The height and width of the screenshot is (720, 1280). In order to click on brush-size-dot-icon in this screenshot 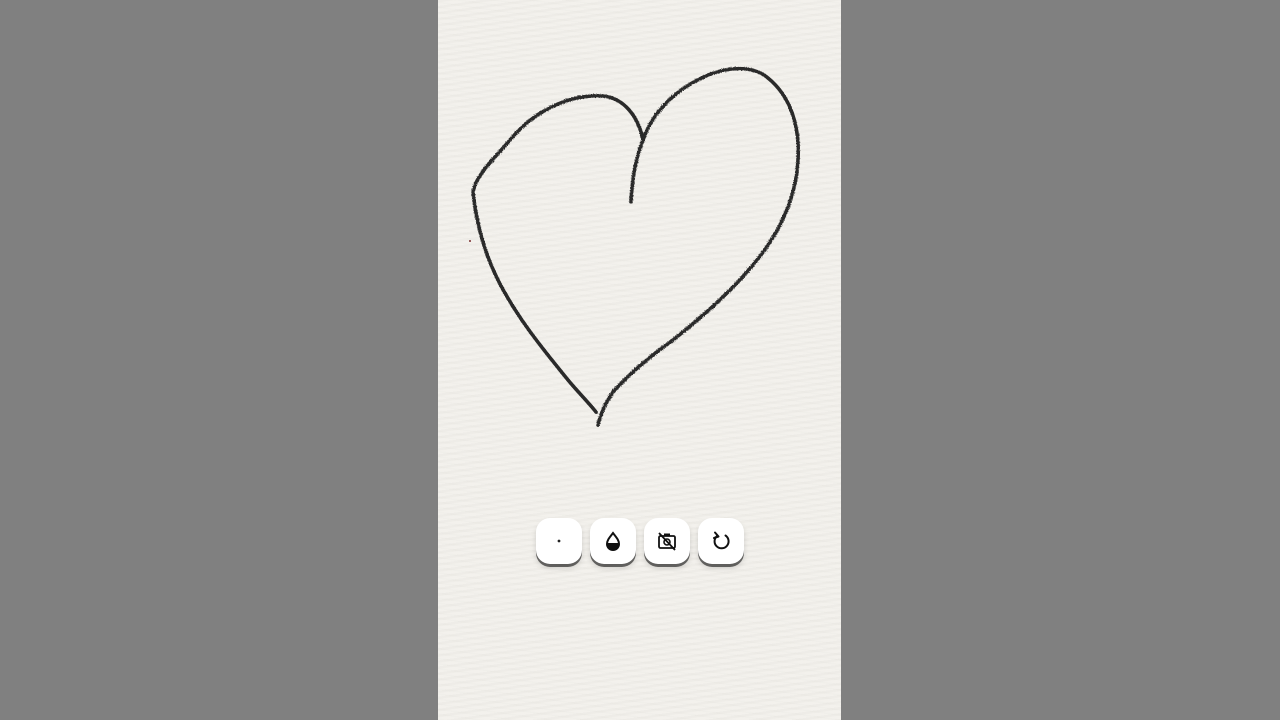, I will do `click(559, 541)`.